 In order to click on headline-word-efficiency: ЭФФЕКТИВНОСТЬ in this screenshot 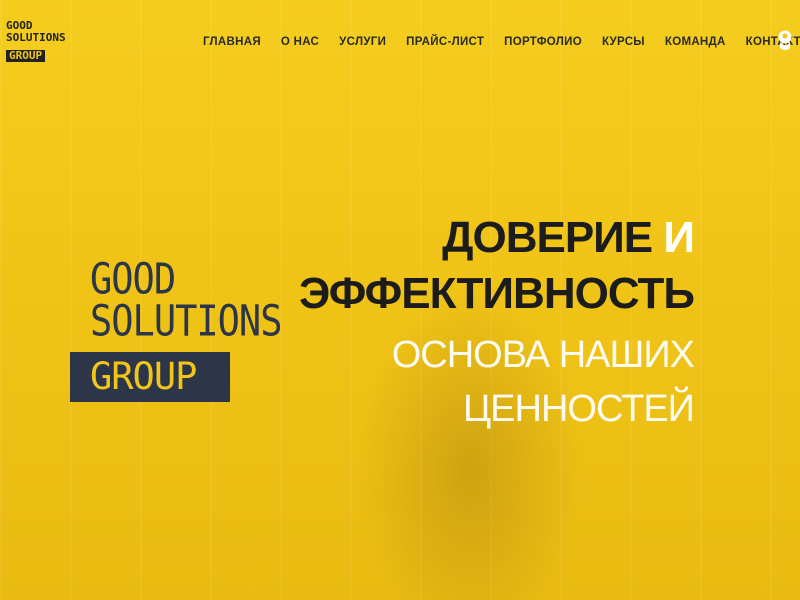, I will do `click(496, 293)`.